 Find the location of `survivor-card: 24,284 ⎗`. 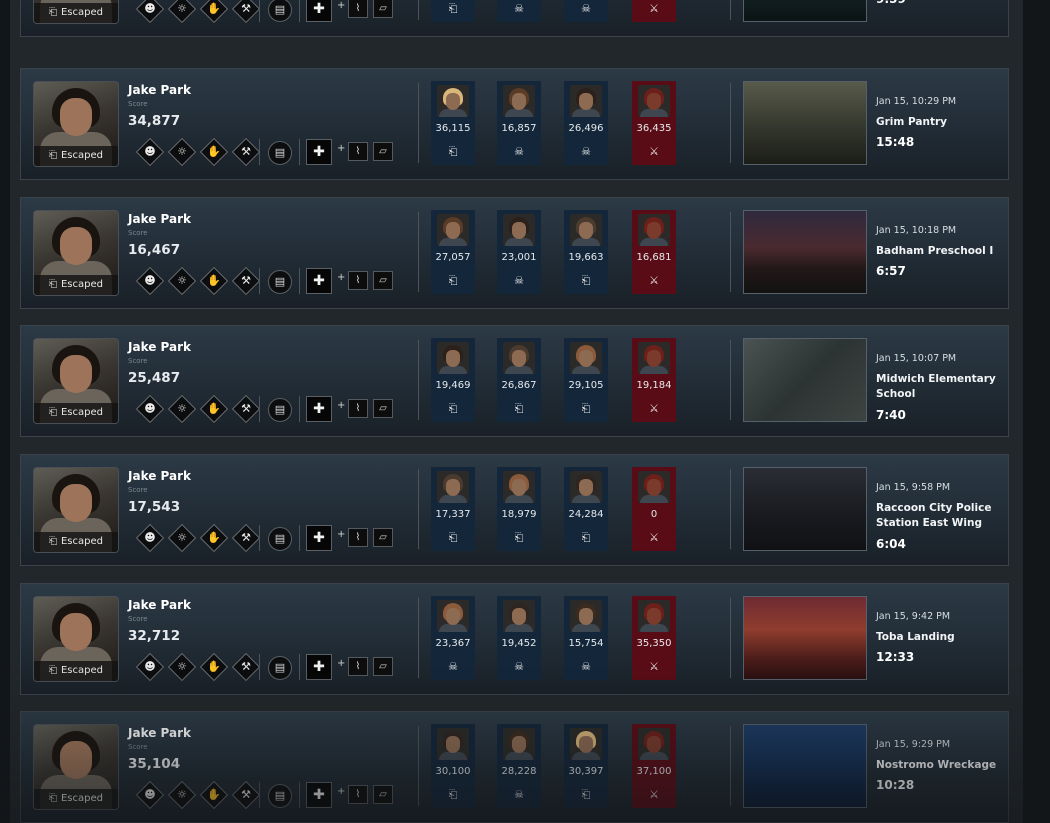

survivor-card: 24,284 ⎗ is located at coordinates (586, 509).